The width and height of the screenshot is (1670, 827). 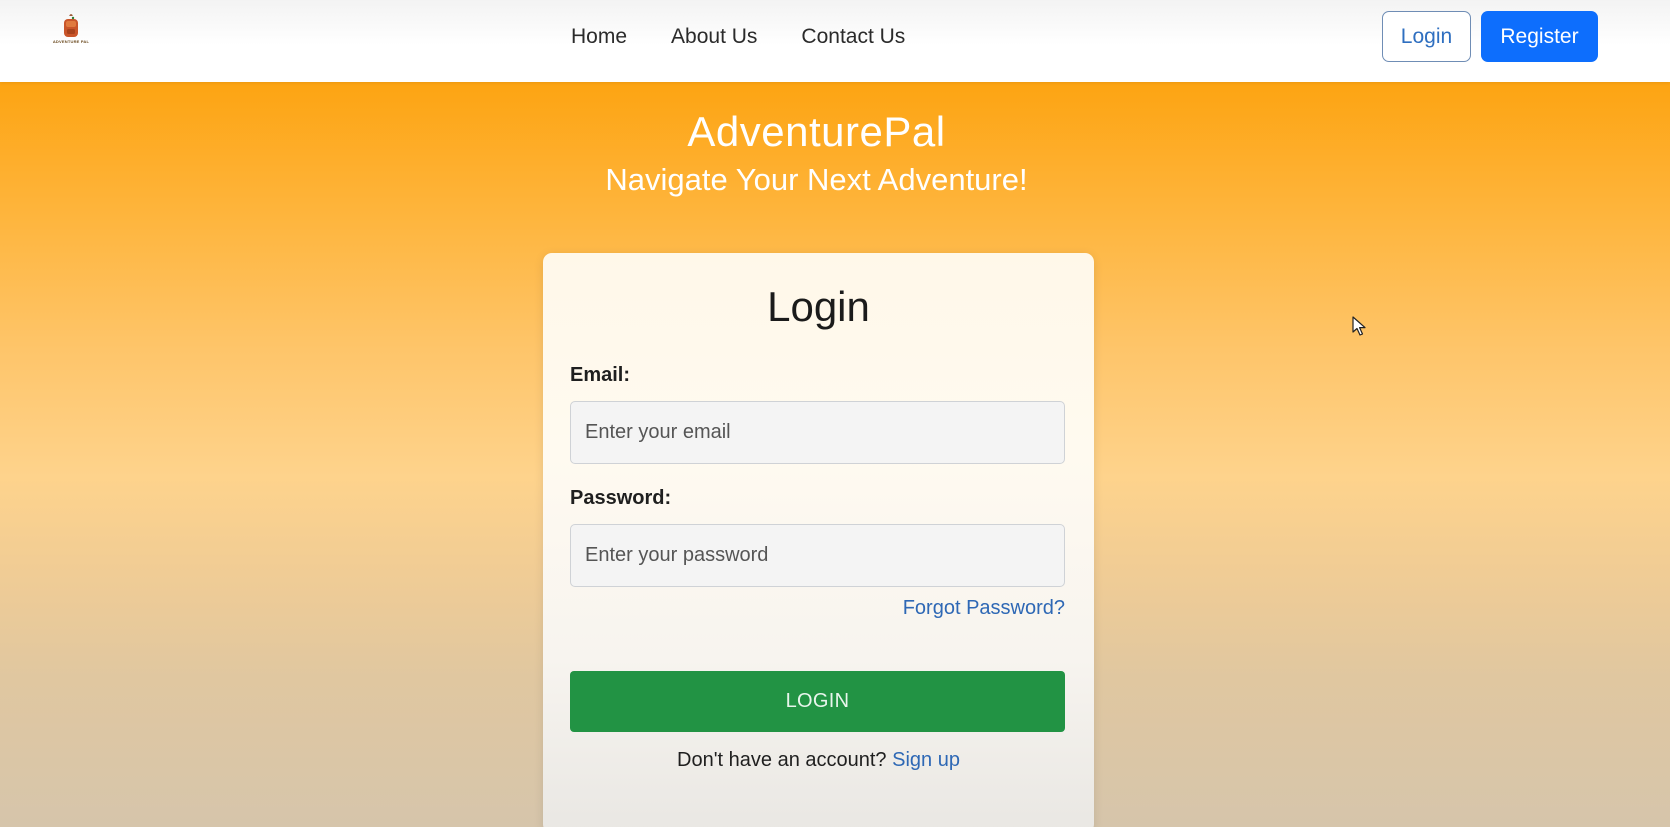 What do you see at coordinates (817, 701) in the screenshot?
I see `login-submit-button: LOGIN` at bounding box center [817, 701].